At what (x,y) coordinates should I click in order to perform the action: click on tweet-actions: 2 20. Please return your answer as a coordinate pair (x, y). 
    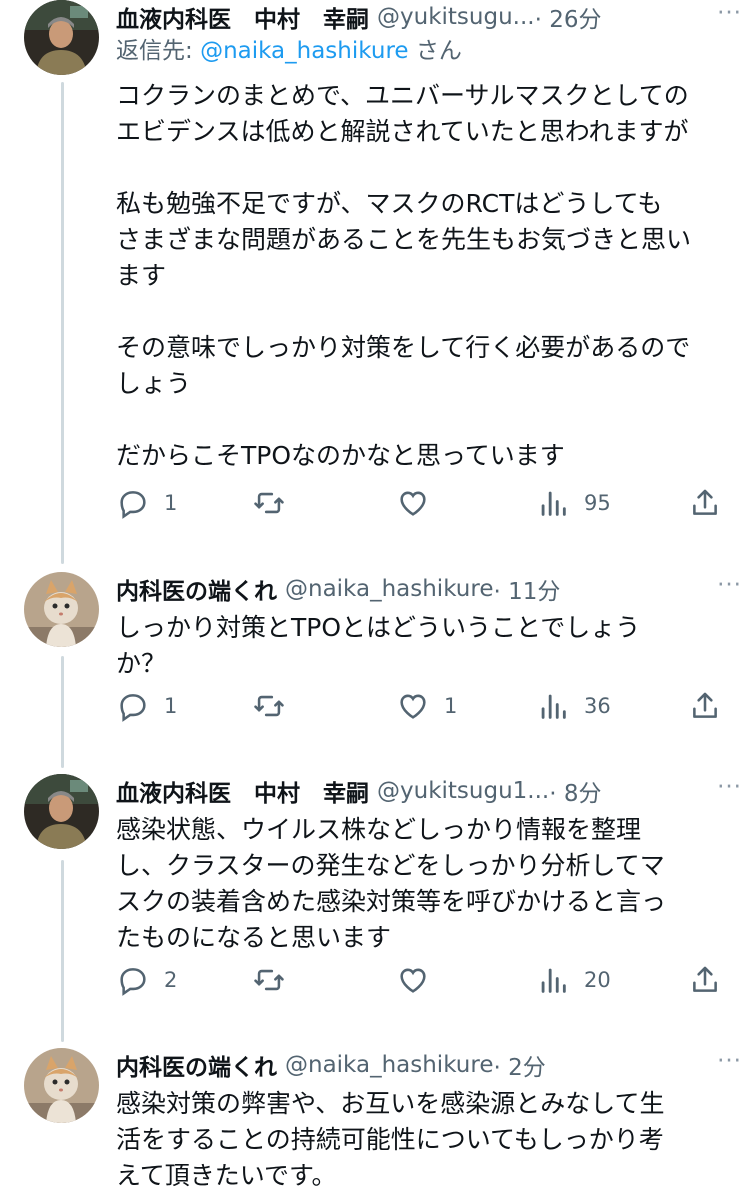
    Looking at the image, I should click on (423, 983).